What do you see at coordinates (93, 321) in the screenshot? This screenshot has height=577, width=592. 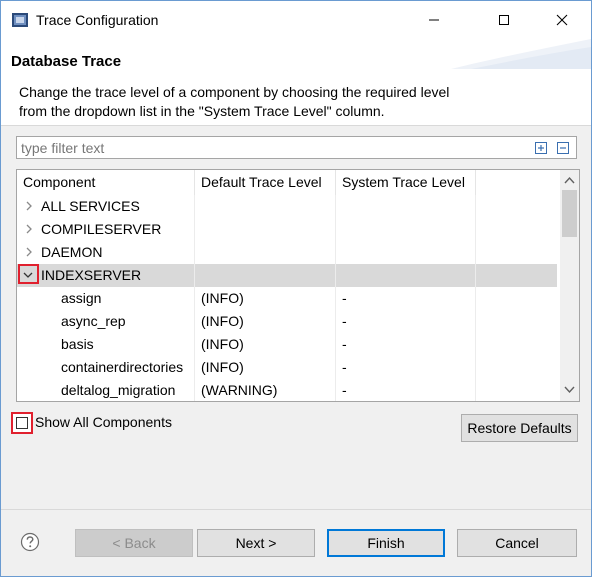 I see `component-name: async_rep` at bounding box center [93, 321].